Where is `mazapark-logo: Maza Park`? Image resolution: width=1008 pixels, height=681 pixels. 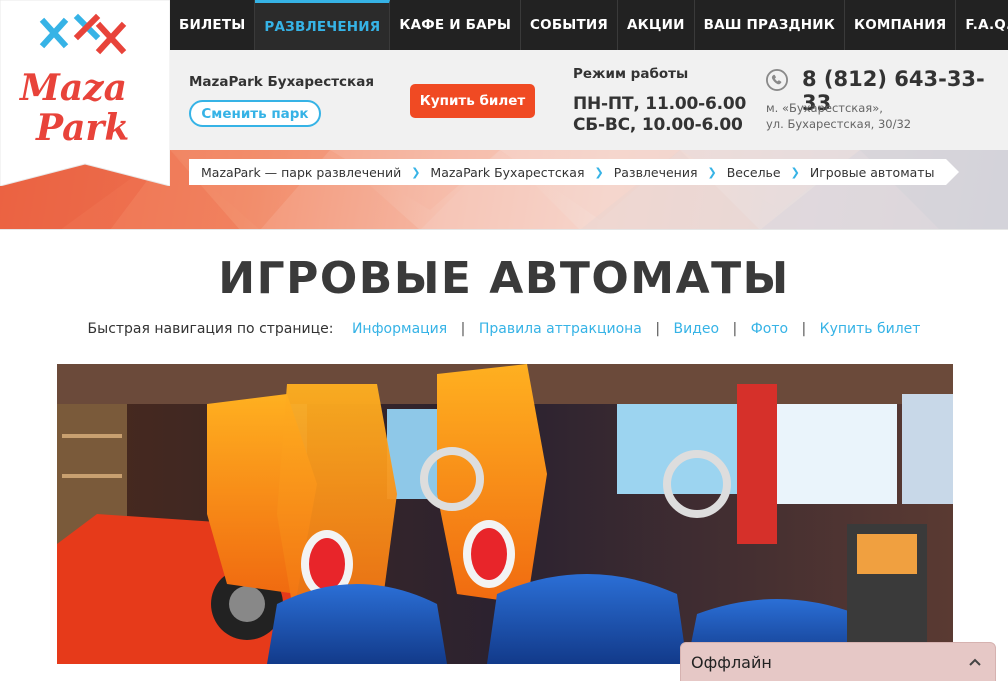 mazapark-logo: Maza Park is located at coordinates (85, 93).